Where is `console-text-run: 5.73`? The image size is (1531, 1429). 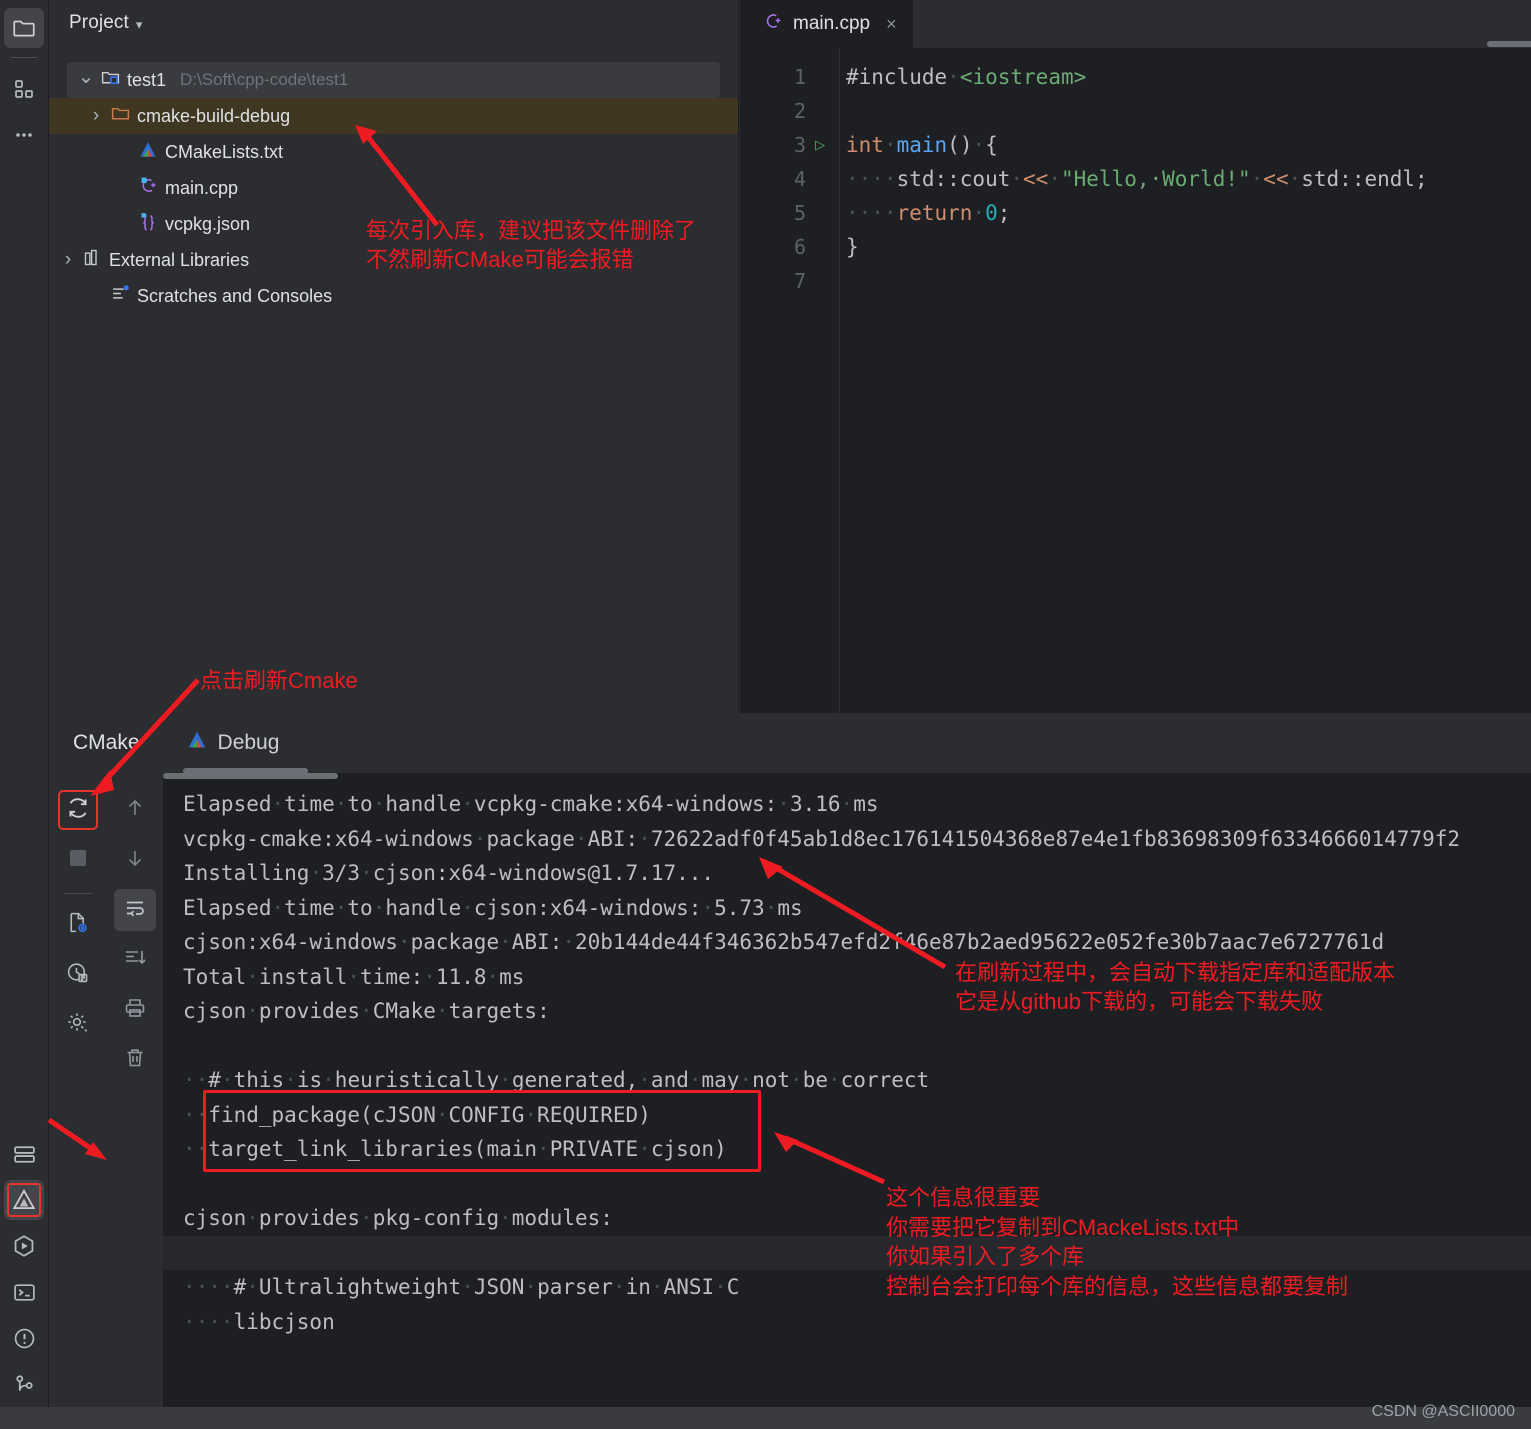
console-text-run: 5.73 is located at coordinates (739, 907).